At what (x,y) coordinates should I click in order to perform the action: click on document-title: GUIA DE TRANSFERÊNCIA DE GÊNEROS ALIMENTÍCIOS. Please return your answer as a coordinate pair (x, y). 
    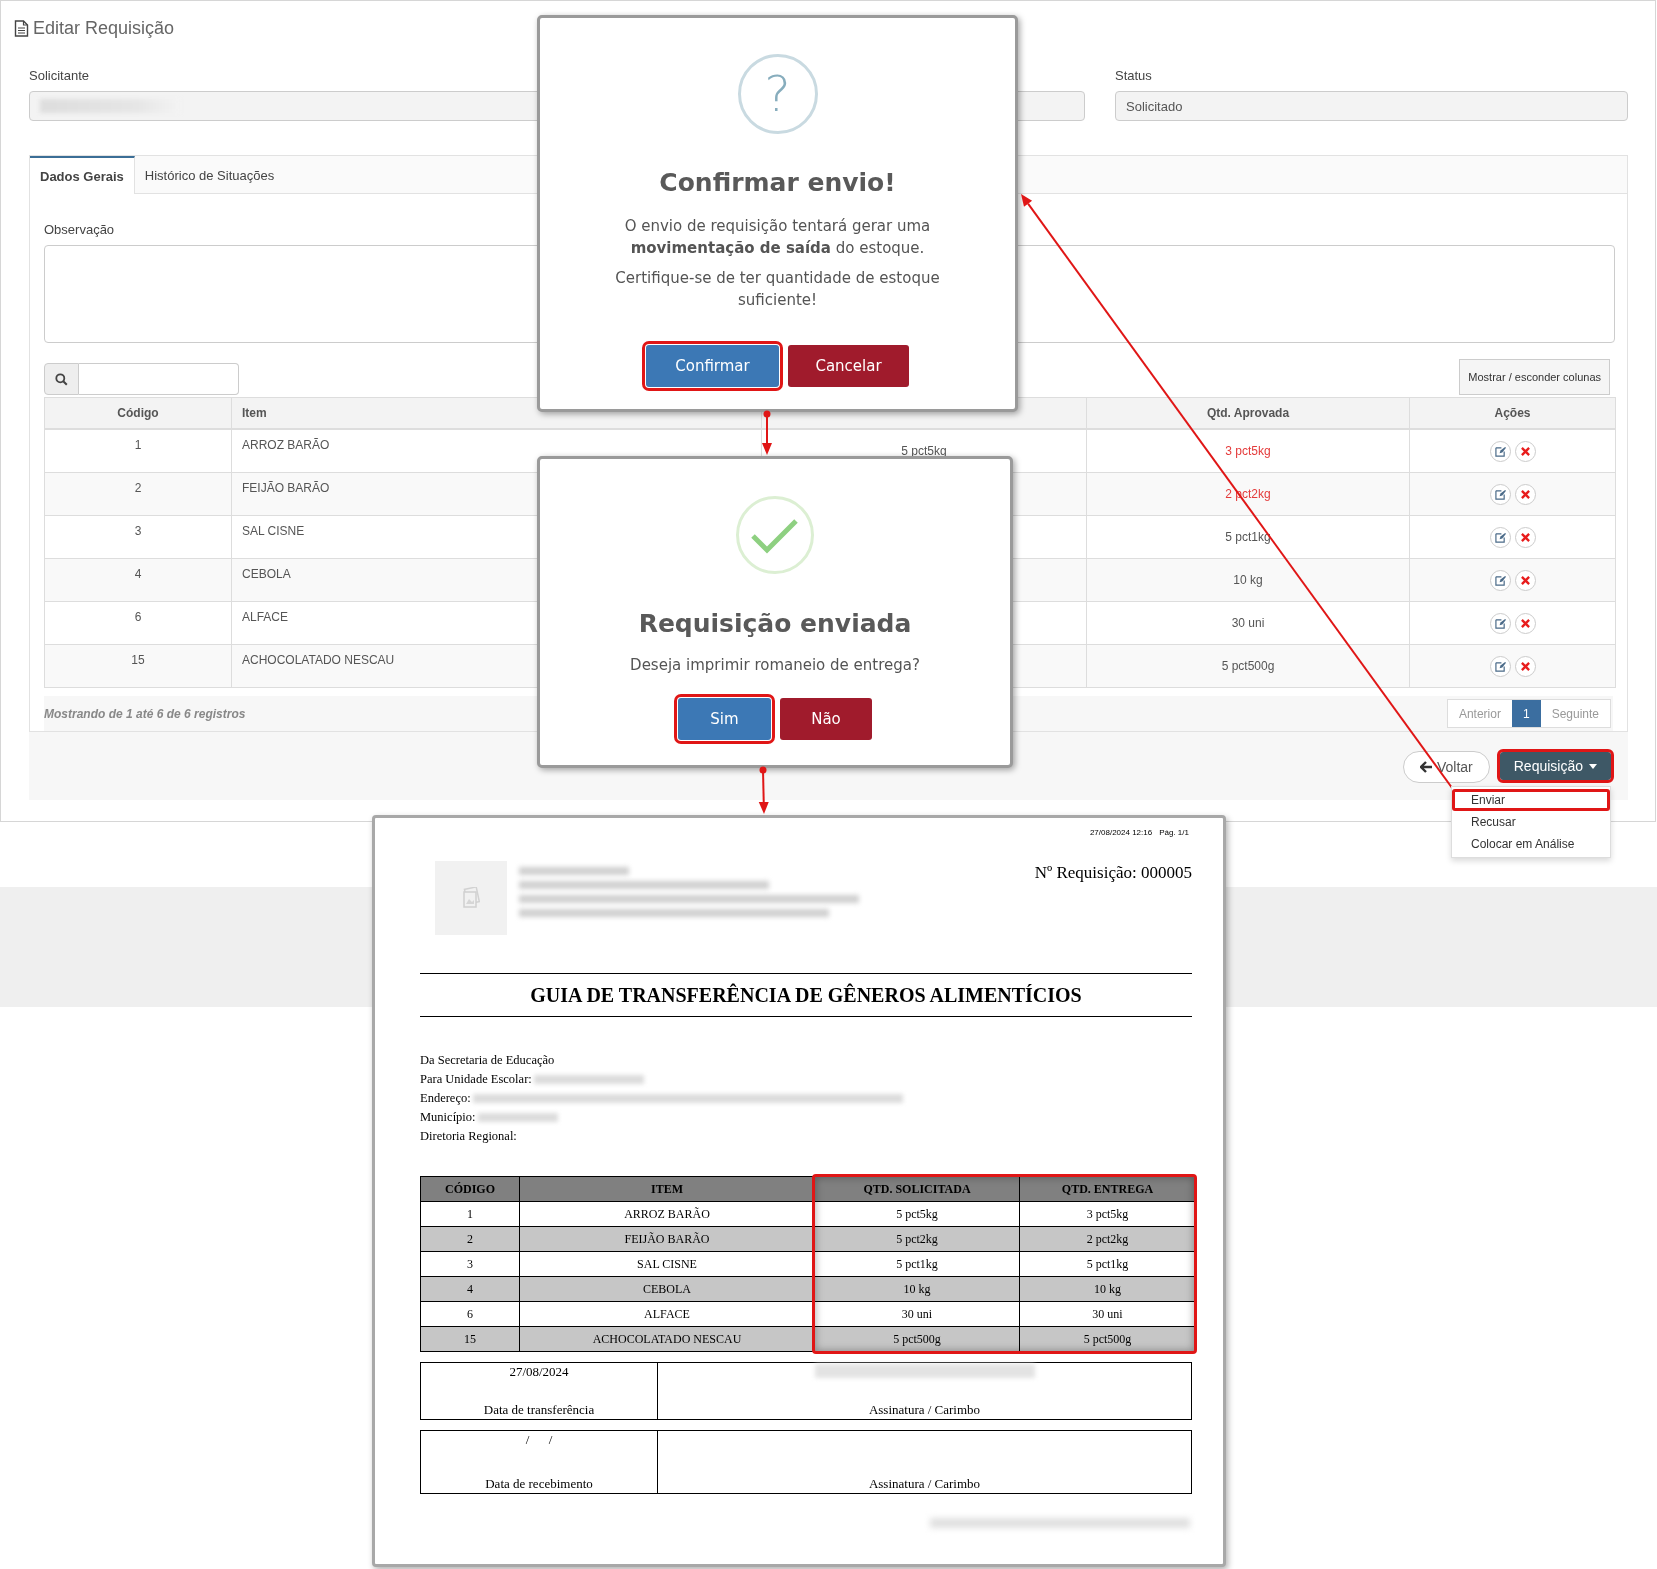
    Looking at the image, I should click on (806, 995).